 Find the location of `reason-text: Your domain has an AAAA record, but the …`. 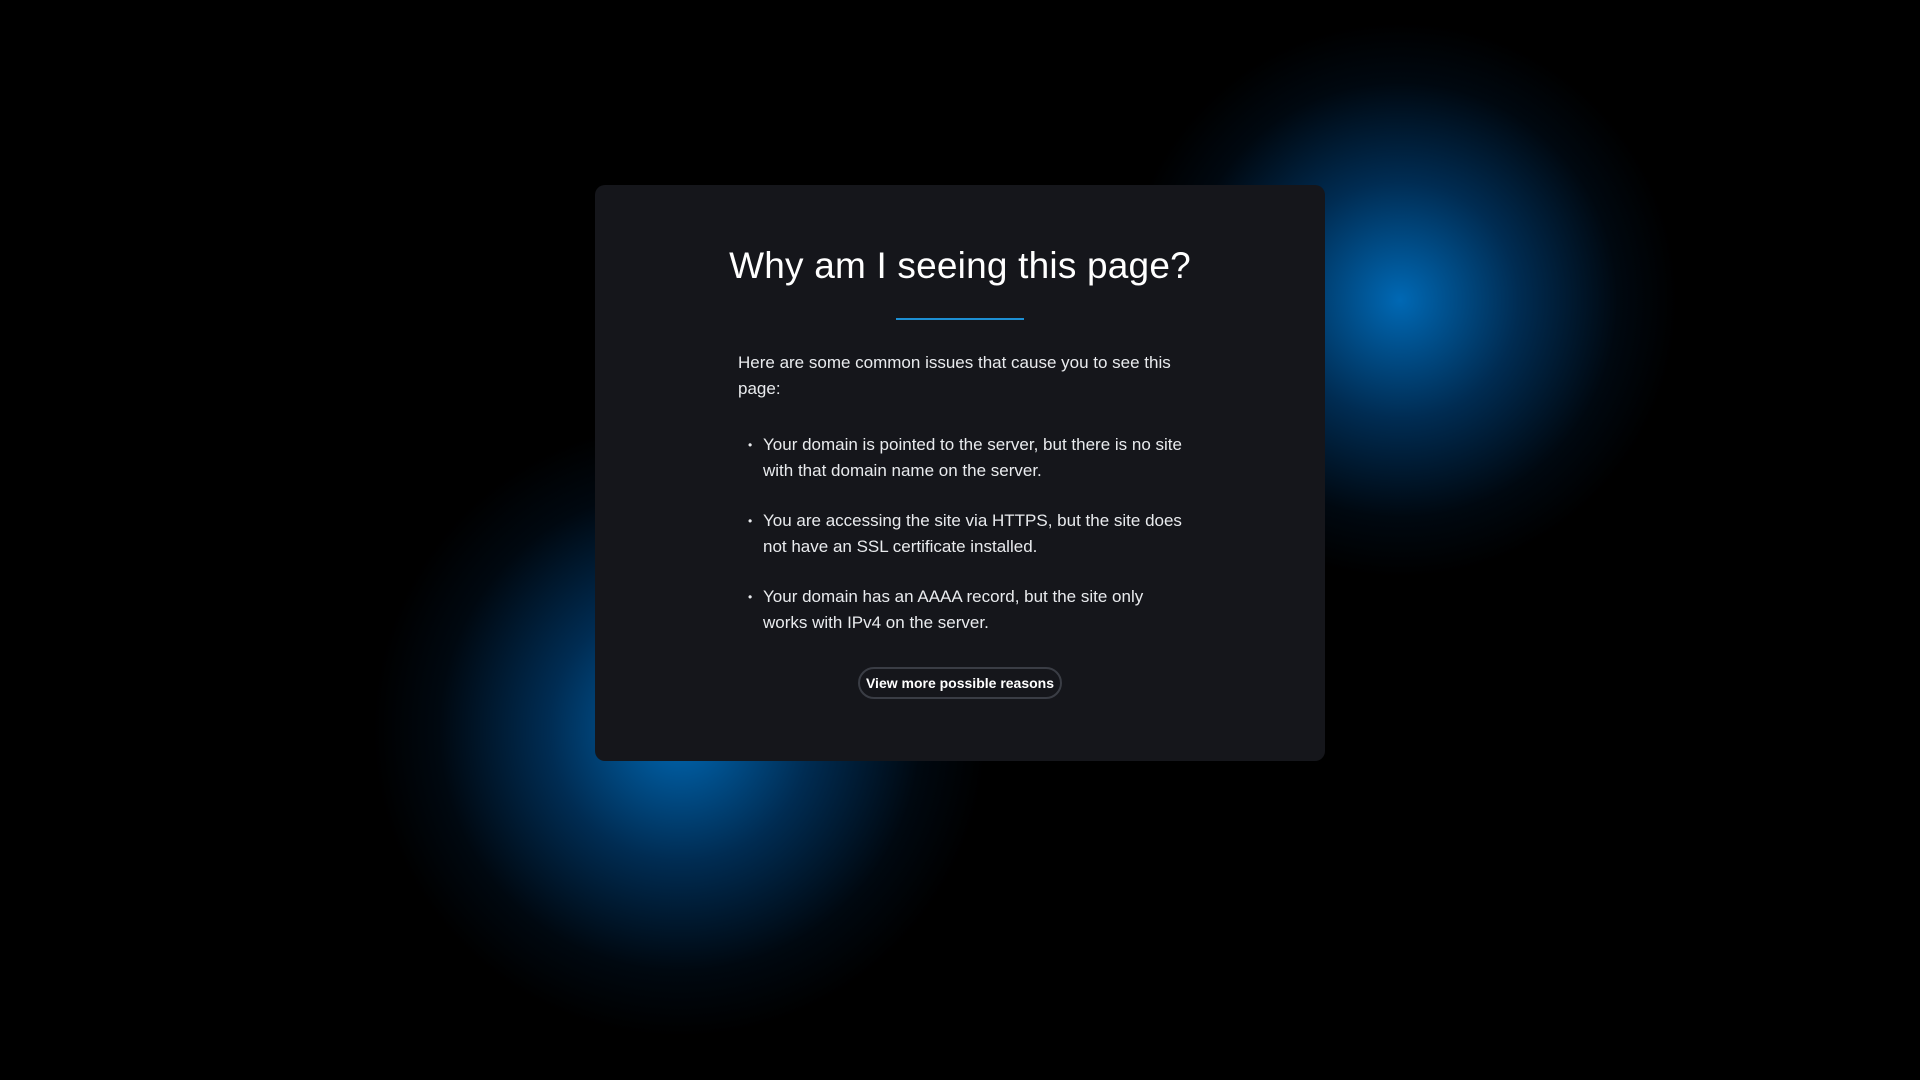

reason-text: Your domain has an AAAA record, but the … is located at coordinates (953, 609).